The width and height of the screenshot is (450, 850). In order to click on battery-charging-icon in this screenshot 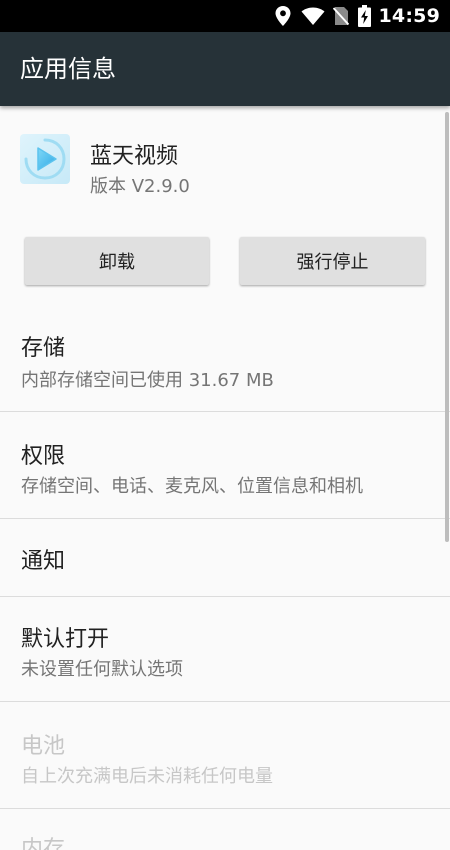, I will do `click(364, 16)`.